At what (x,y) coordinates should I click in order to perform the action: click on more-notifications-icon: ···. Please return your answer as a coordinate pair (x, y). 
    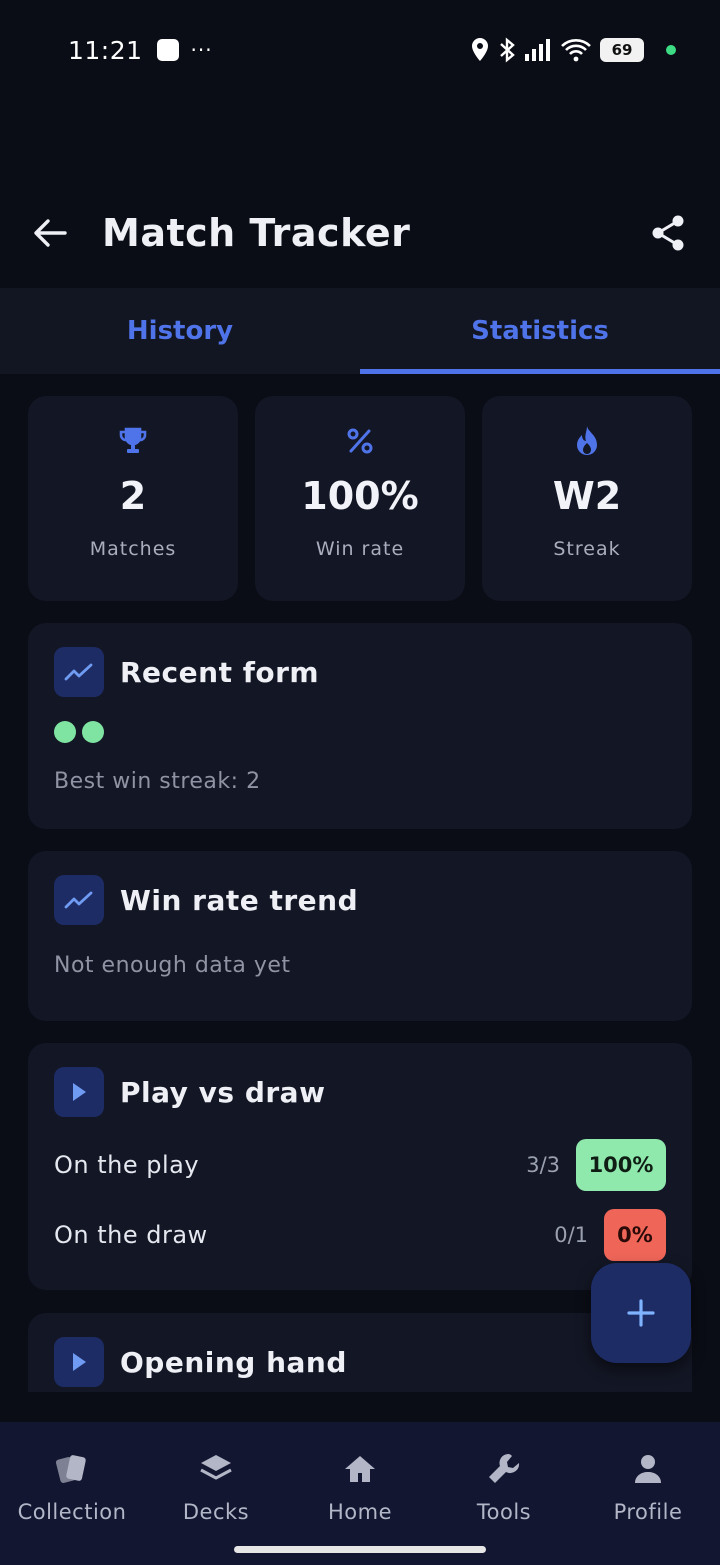
    Looking at the image, I should click on (201, 50).